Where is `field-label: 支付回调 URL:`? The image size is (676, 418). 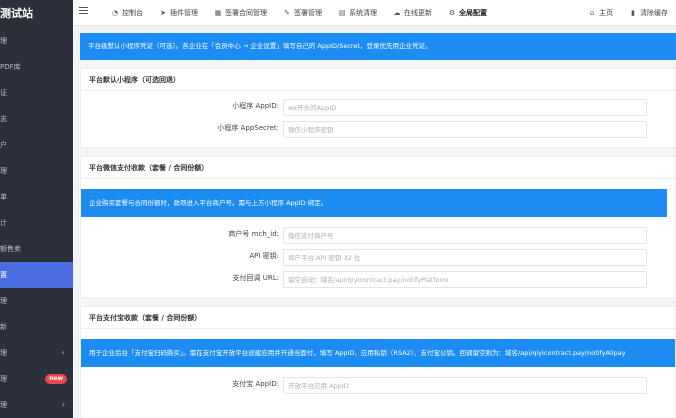 field-label: 支付回调 URL: is located at coordinates (255, 278).